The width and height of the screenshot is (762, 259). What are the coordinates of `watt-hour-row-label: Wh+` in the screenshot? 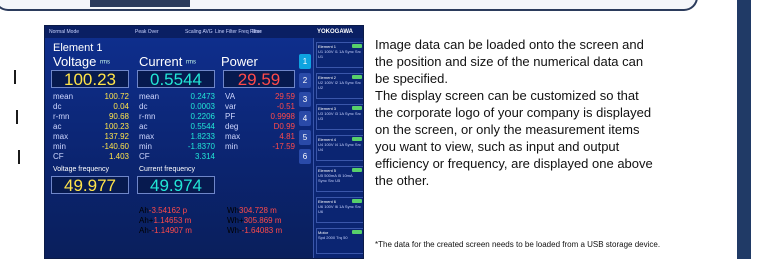 It's located at (235, 220).